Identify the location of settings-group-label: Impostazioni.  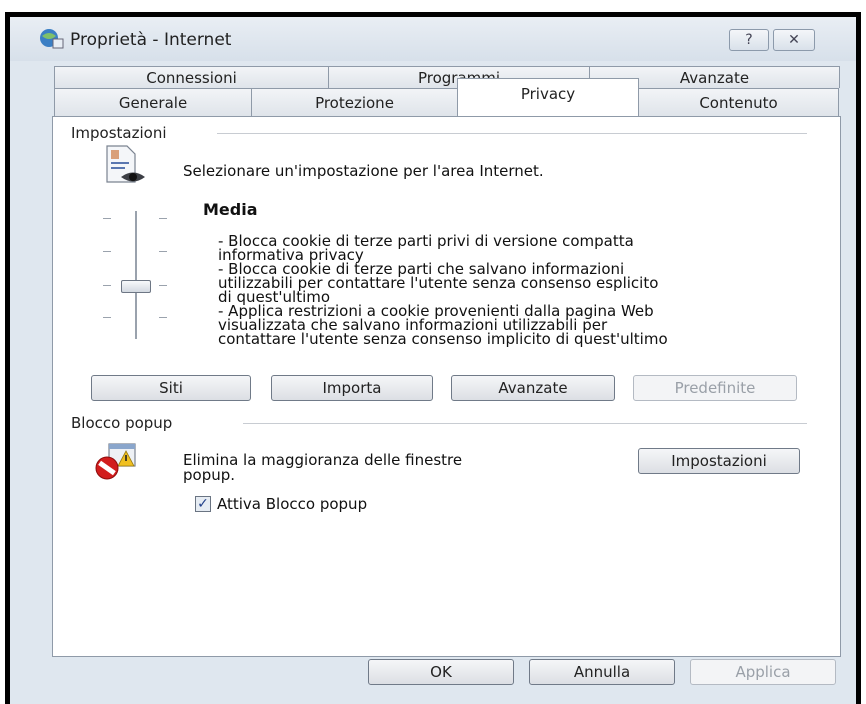
(119, 133).